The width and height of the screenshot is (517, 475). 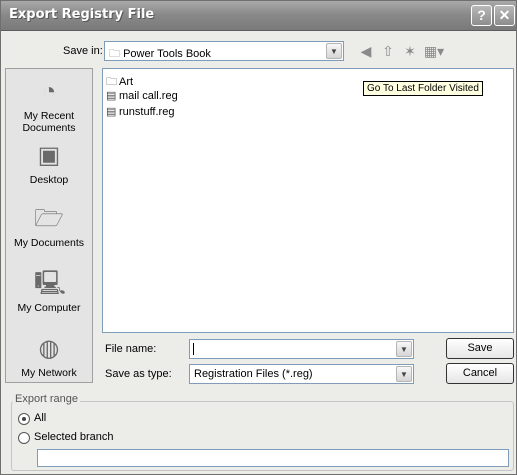 I want to click on place-label: My Computer, so click(x=49, y=308).